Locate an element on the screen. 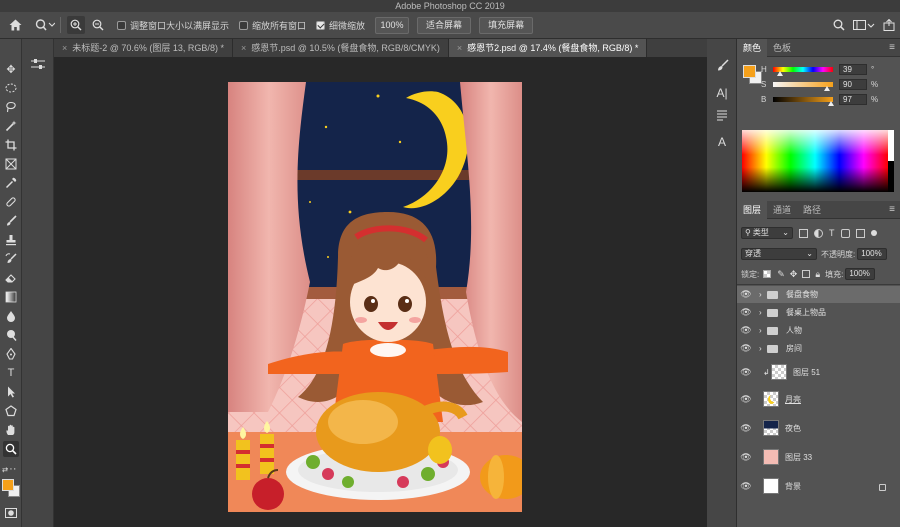  layer-row: 👁︎ 月亮 is located at coordinates (818, 399).